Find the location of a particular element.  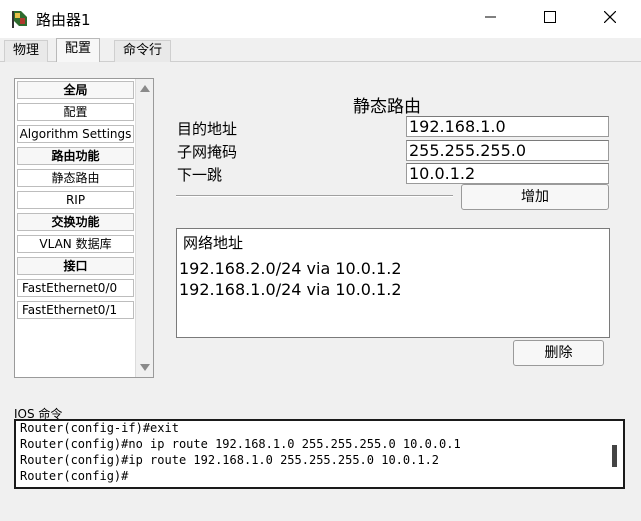

title-bar: 路由器1 is located at coordinates (320, 19).